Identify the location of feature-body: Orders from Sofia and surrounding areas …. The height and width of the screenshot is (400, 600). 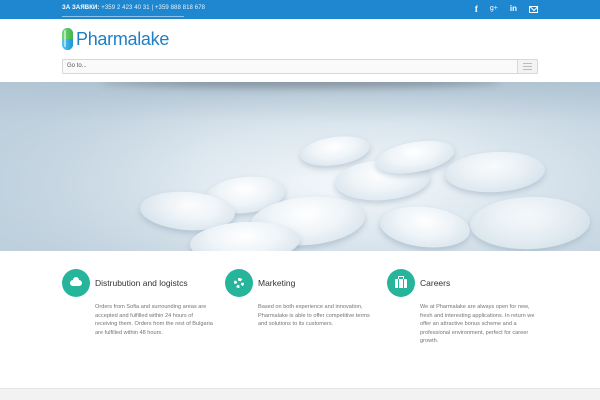
(154, 320).